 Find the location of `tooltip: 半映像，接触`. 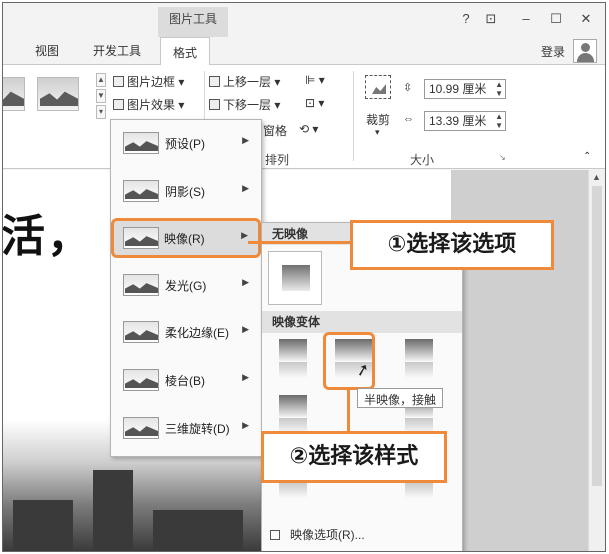

tooltip: 半映像，接触 is located at coordinates (400, 398).